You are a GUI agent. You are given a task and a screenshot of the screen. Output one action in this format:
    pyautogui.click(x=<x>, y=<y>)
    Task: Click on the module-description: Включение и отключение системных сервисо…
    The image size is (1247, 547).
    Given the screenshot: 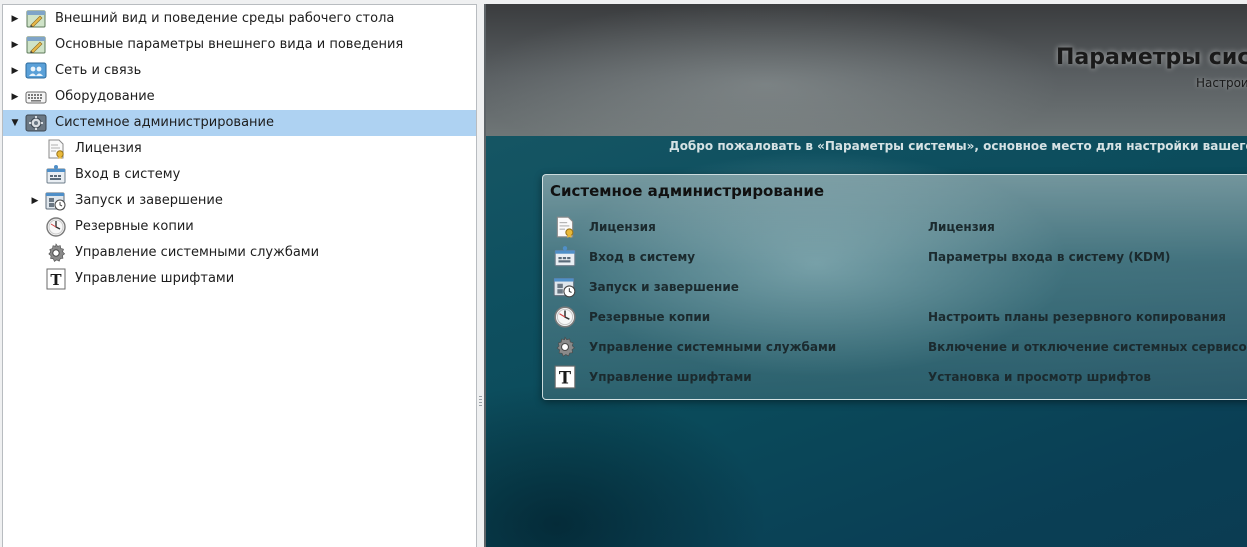 What is the action you would take?
    pyautogui.click(x=1087, y=347)
    